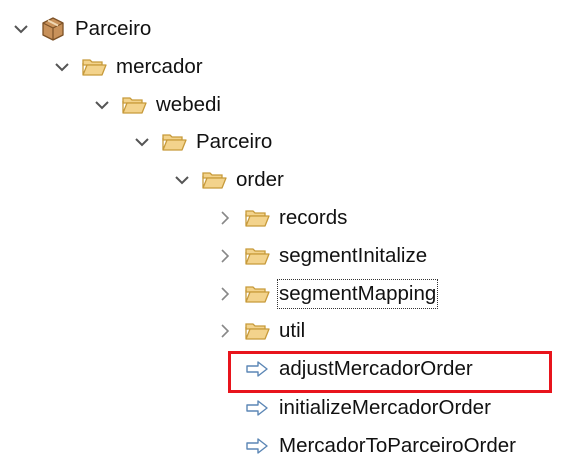 This screenshot has height=464, width=582. Describe the element at coordinates (385, 407) in the screenshot. I see `tree-node-label: initializeMercadorOrder` at that location.